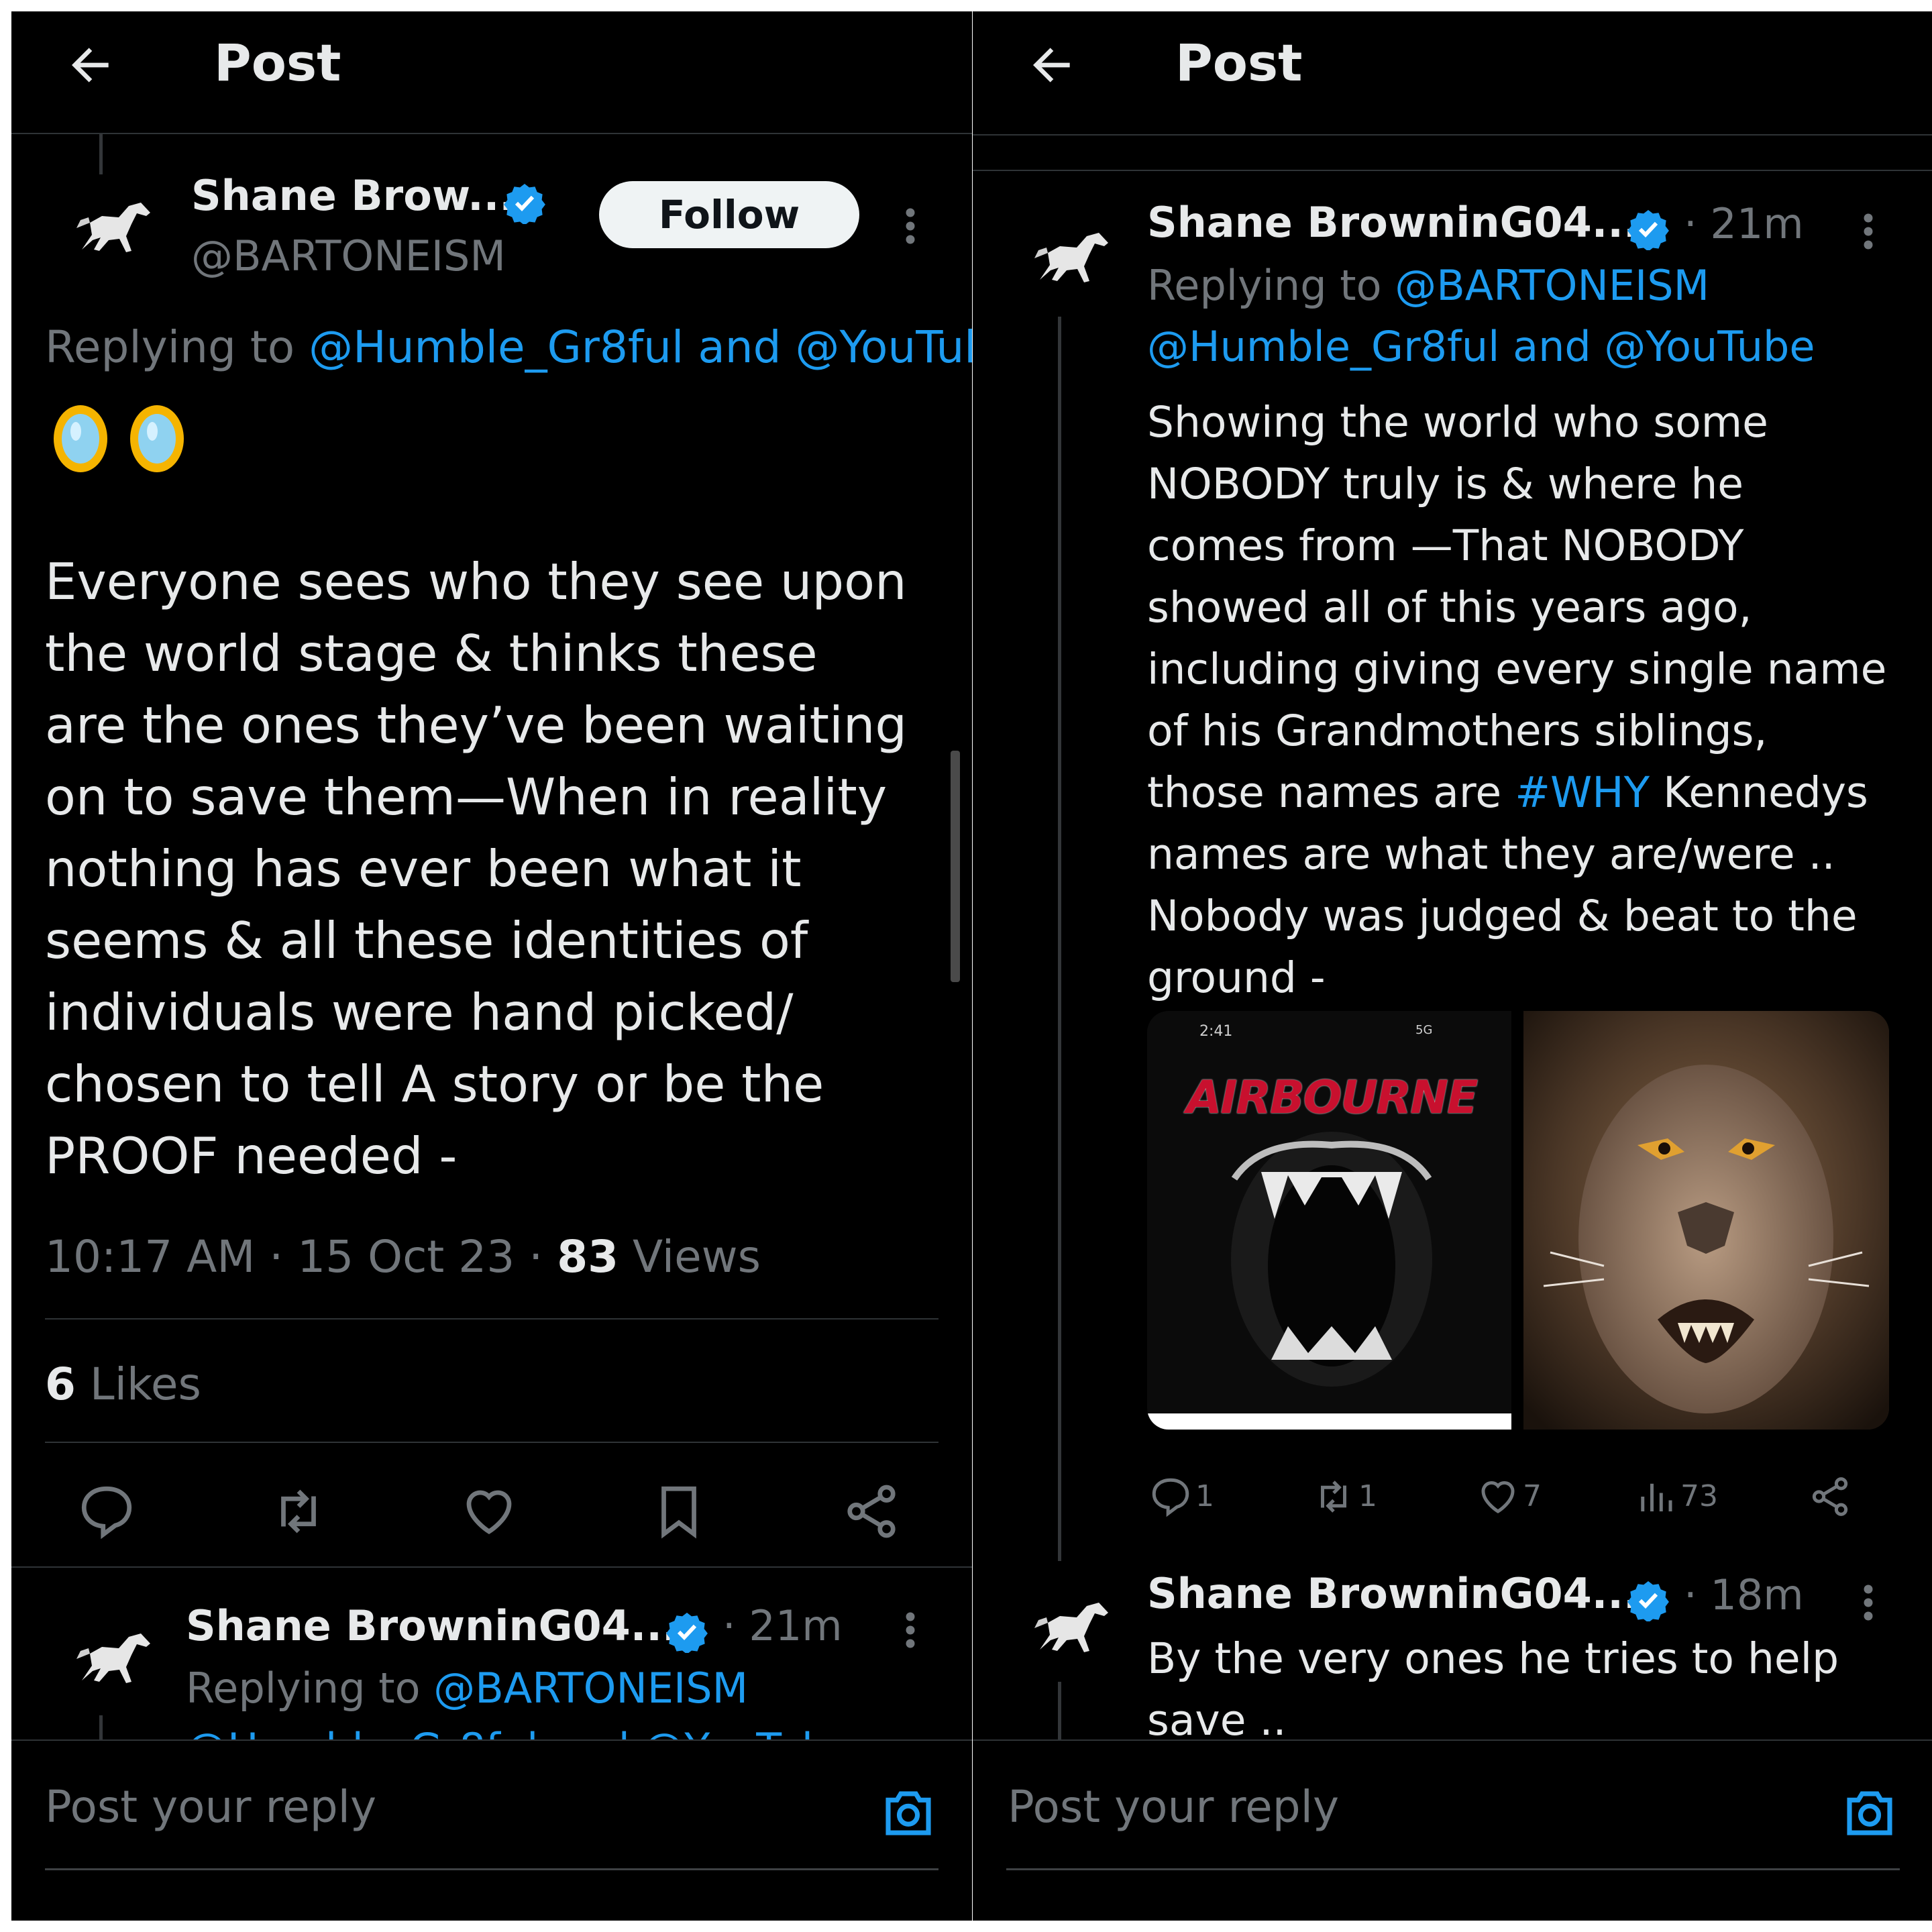 Image resolution: width=1932 pixels, height=1932 pixels. Describe the element at coordinates (1331, 1259) in the screenshot. I see `roaring-mouth-icon` at that location.